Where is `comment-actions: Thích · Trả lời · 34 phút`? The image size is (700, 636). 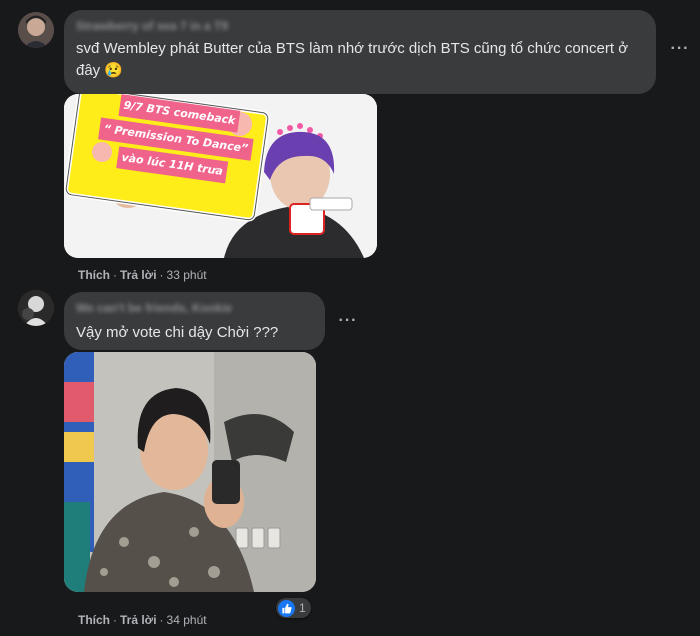
comment-actions: Thích · Trả lời · 34 phút is located at coordinates (142, 620).